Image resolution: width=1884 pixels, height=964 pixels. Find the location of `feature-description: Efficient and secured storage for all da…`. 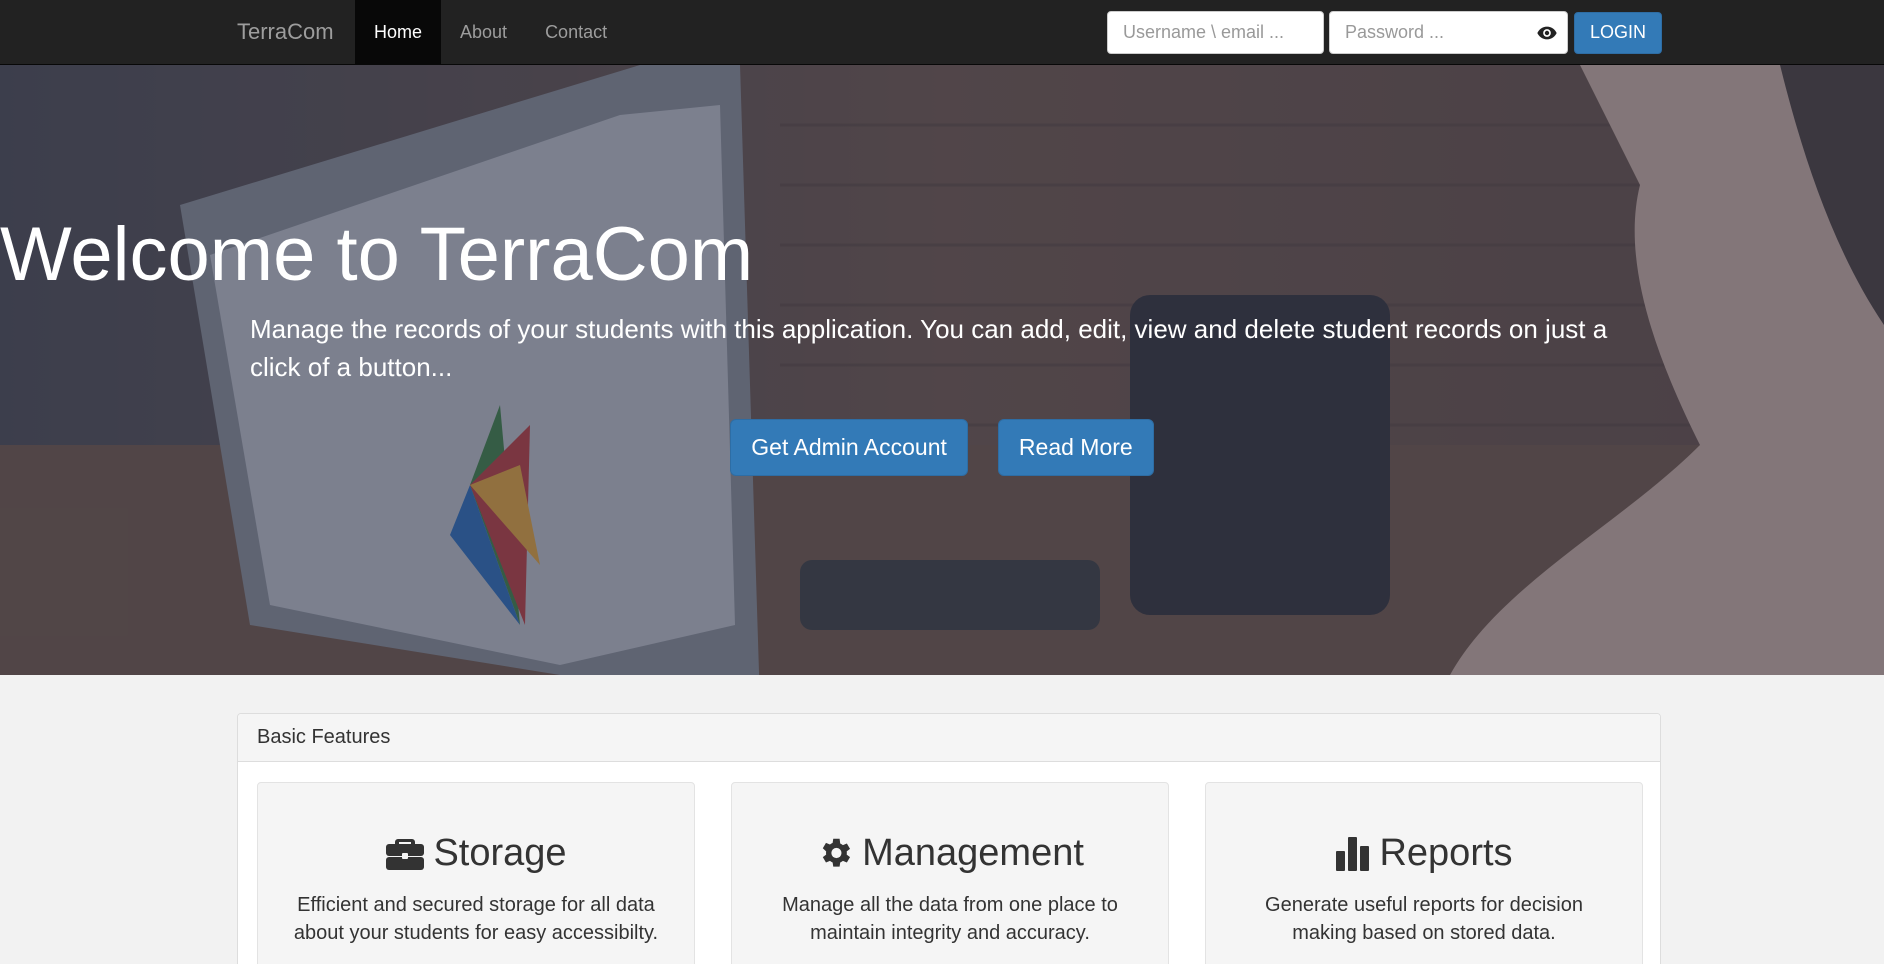

feature-description: Efficient and secured storage for all da… is located at coordinates (476, 919).